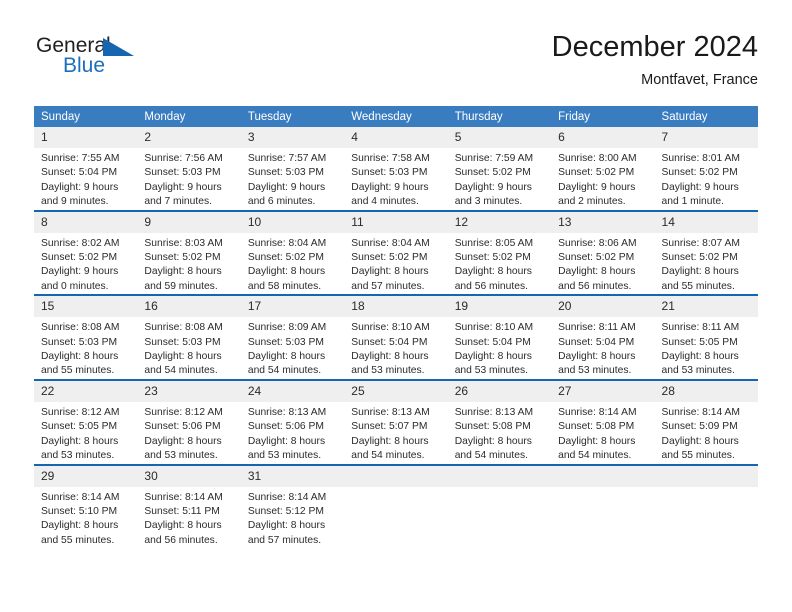 The image size is (792, 612). Describe the element at coordinates (284, 286) in the screenshot. I see `day-daylight2-text: and 58 minutes.` at that location.